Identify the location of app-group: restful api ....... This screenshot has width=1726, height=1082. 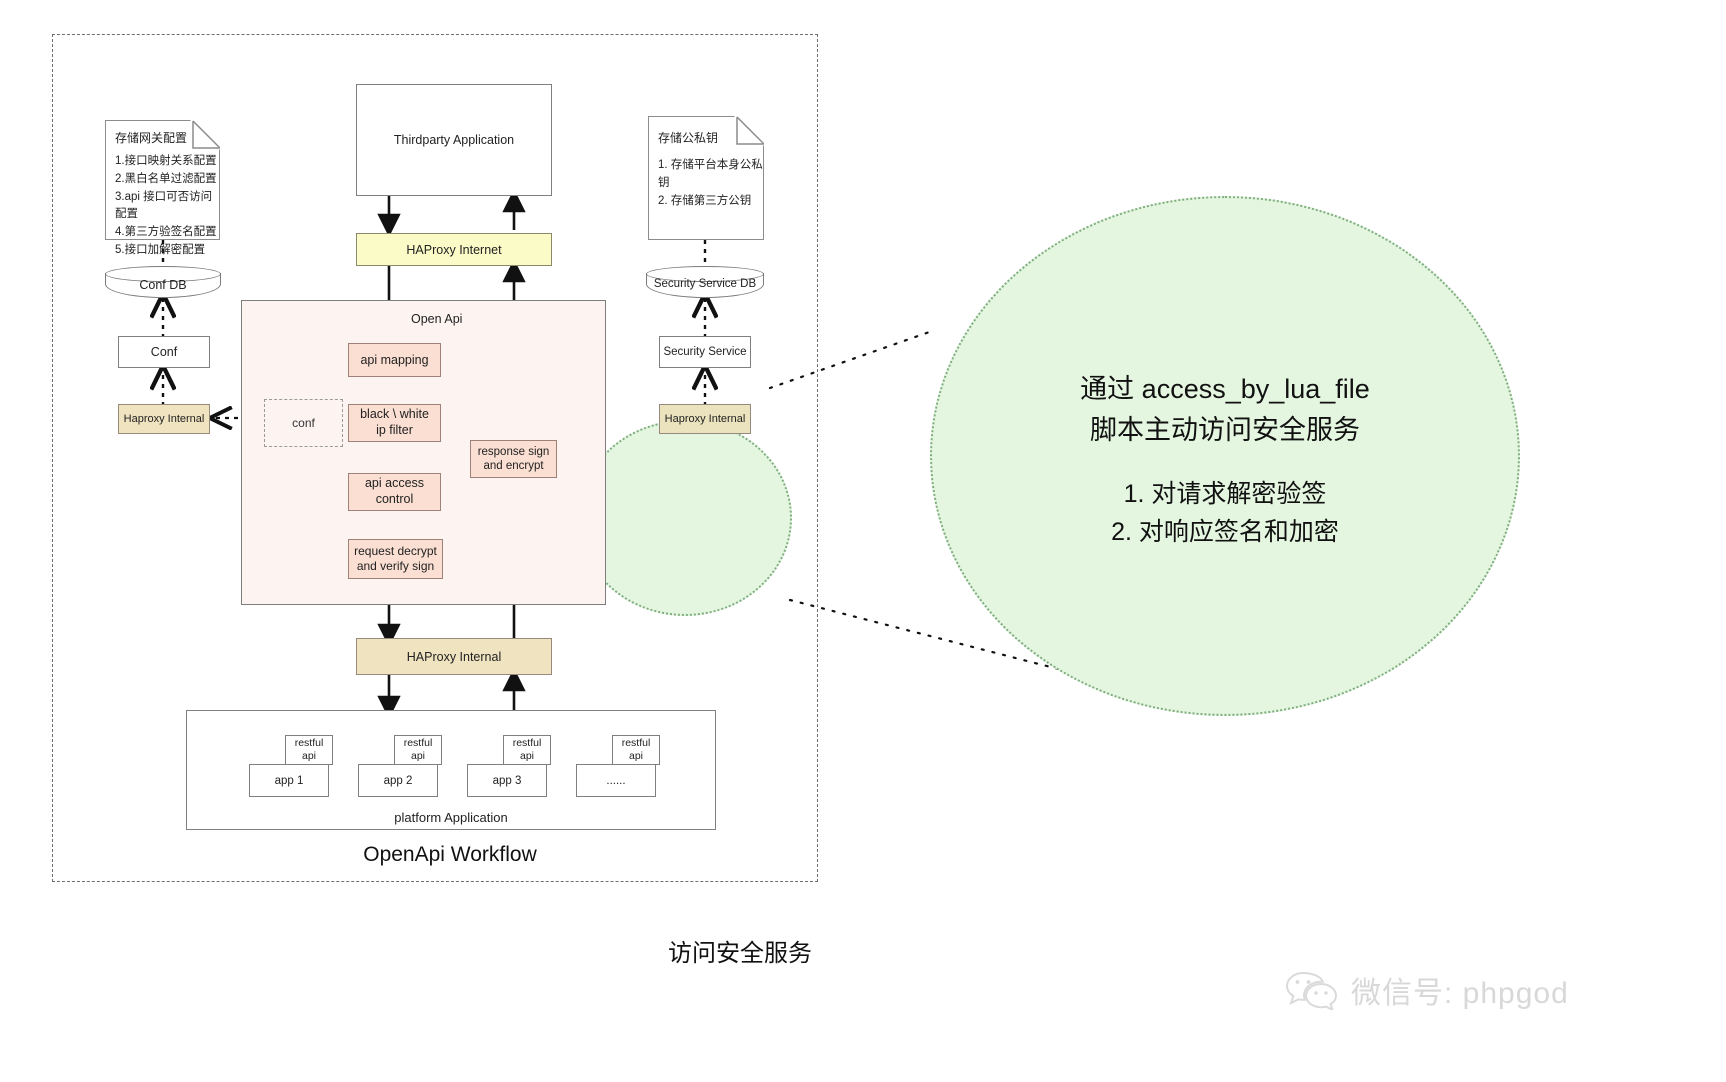
(618, 766).